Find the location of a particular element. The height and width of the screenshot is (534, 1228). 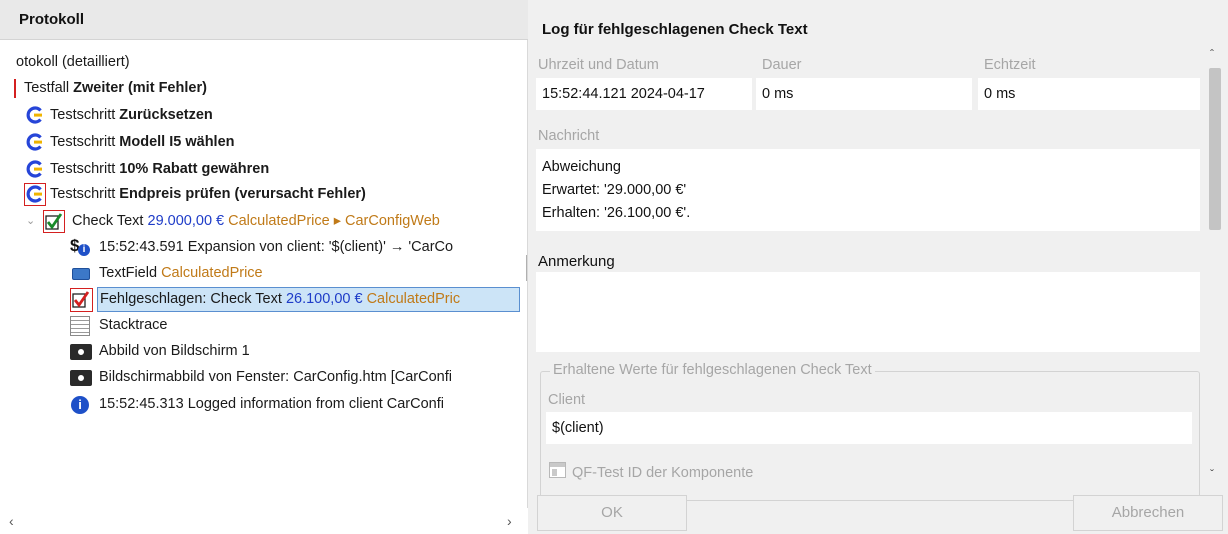

check-mark-icon is located at coordinates (54, 221).